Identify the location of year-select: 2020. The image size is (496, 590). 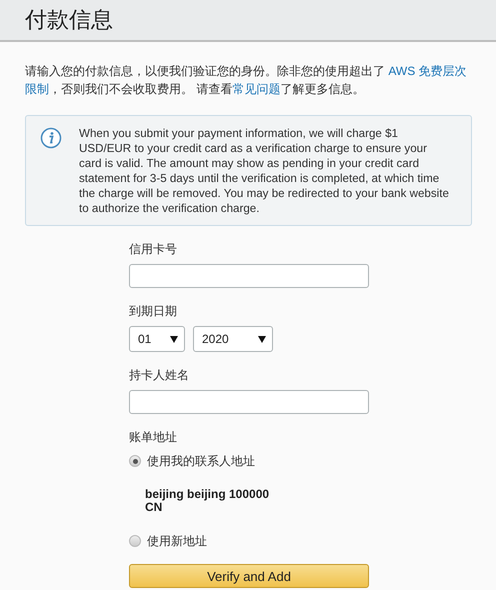
(233, 339).